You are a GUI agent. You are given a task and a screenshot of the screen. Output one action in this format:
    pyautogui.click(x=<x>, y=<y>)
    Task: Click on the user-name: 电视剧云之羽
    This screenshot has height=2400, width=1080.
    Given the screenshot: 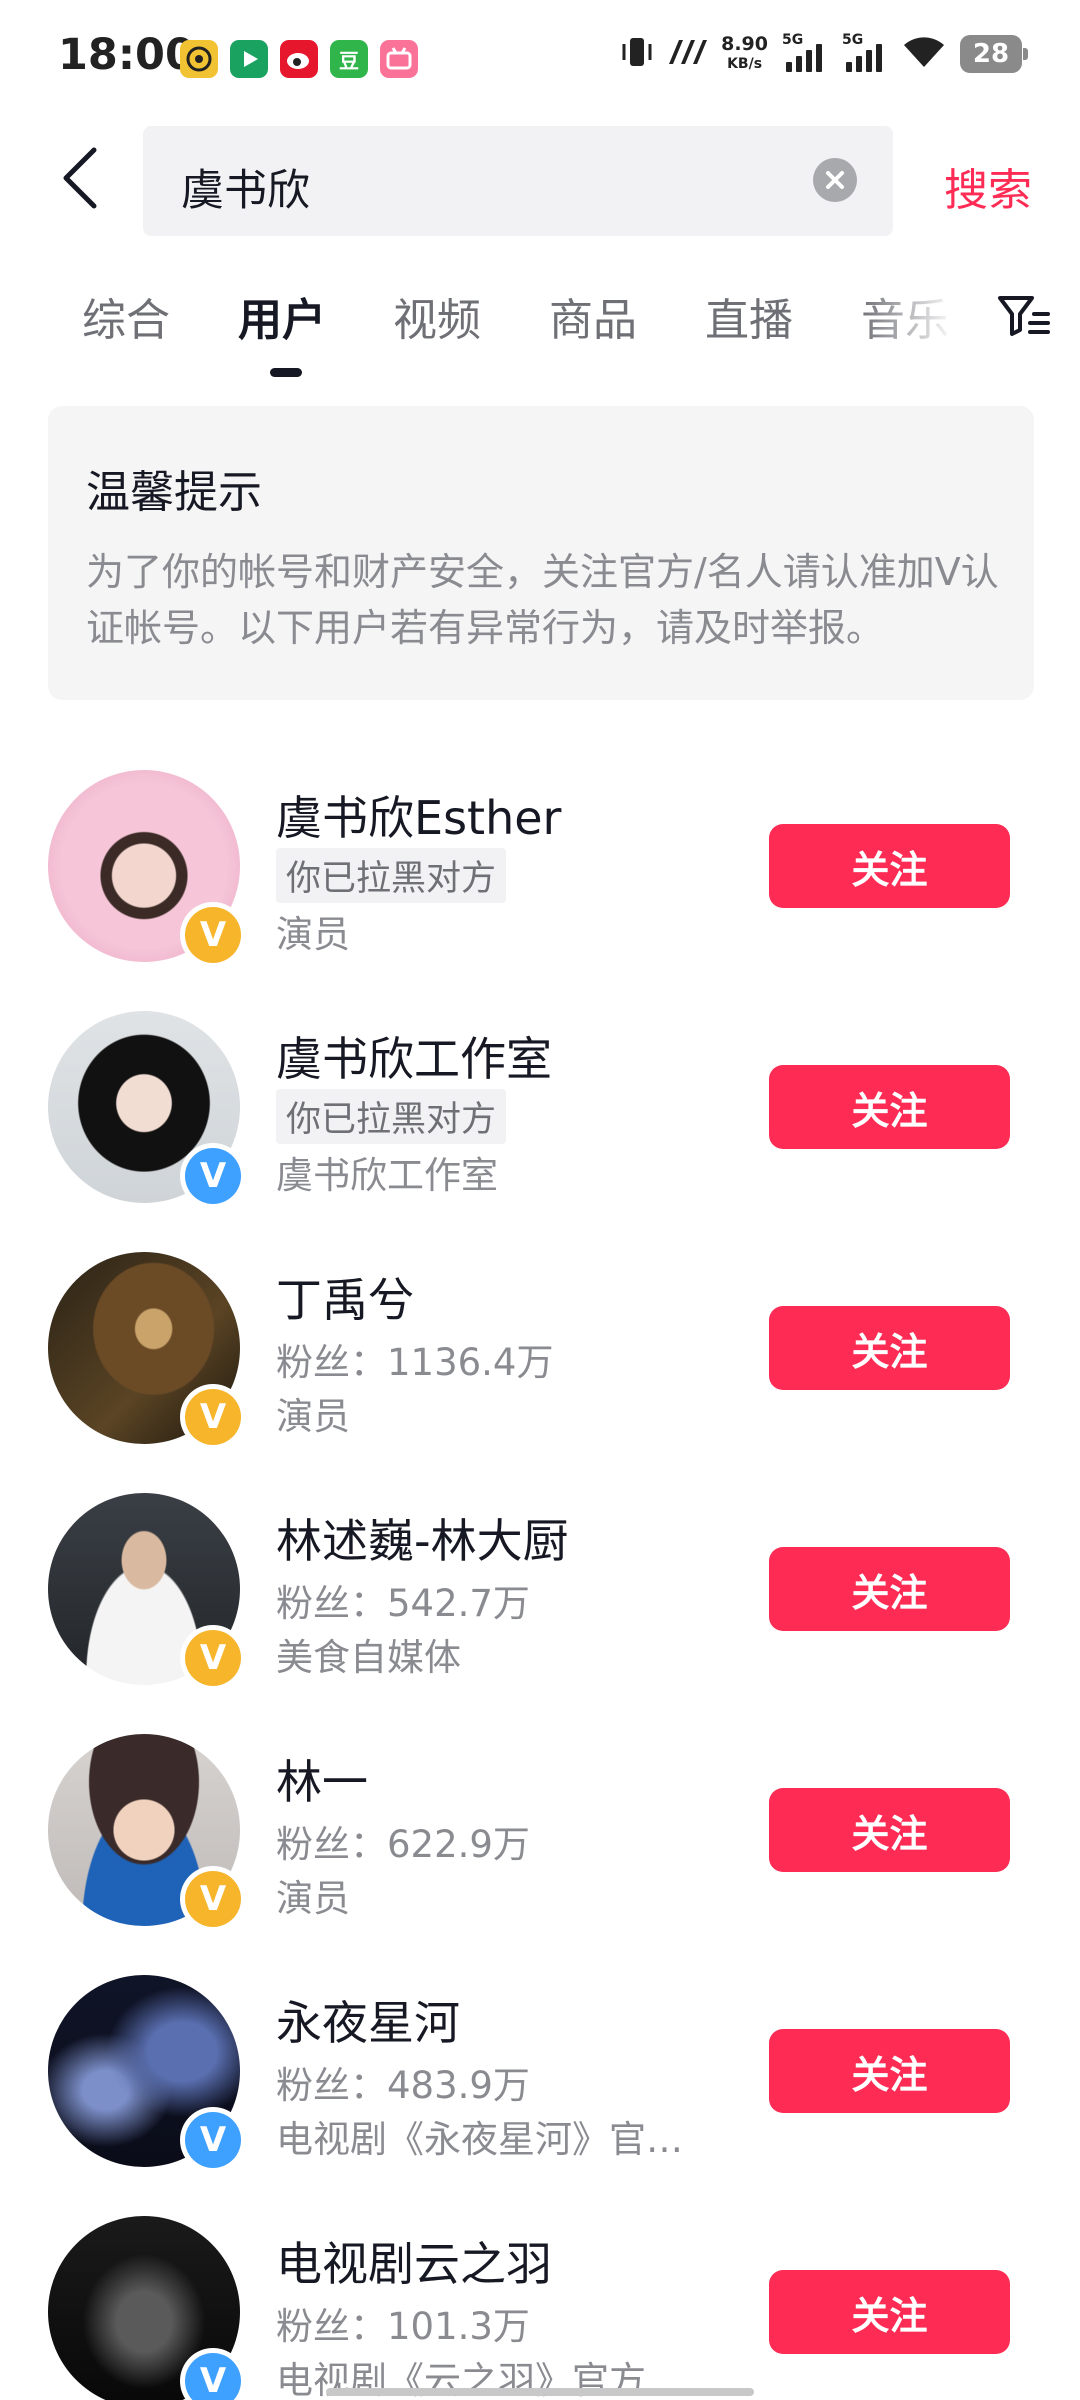 What is the action you would take?
    pyautogui.click(x=414, y=2264)
    